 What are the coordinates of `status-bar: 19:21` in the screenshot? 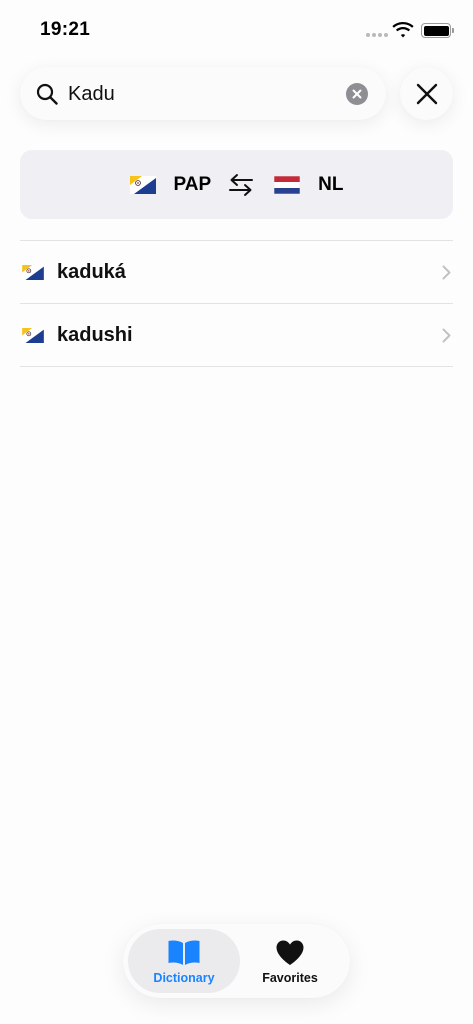 It's located at (236, 30).